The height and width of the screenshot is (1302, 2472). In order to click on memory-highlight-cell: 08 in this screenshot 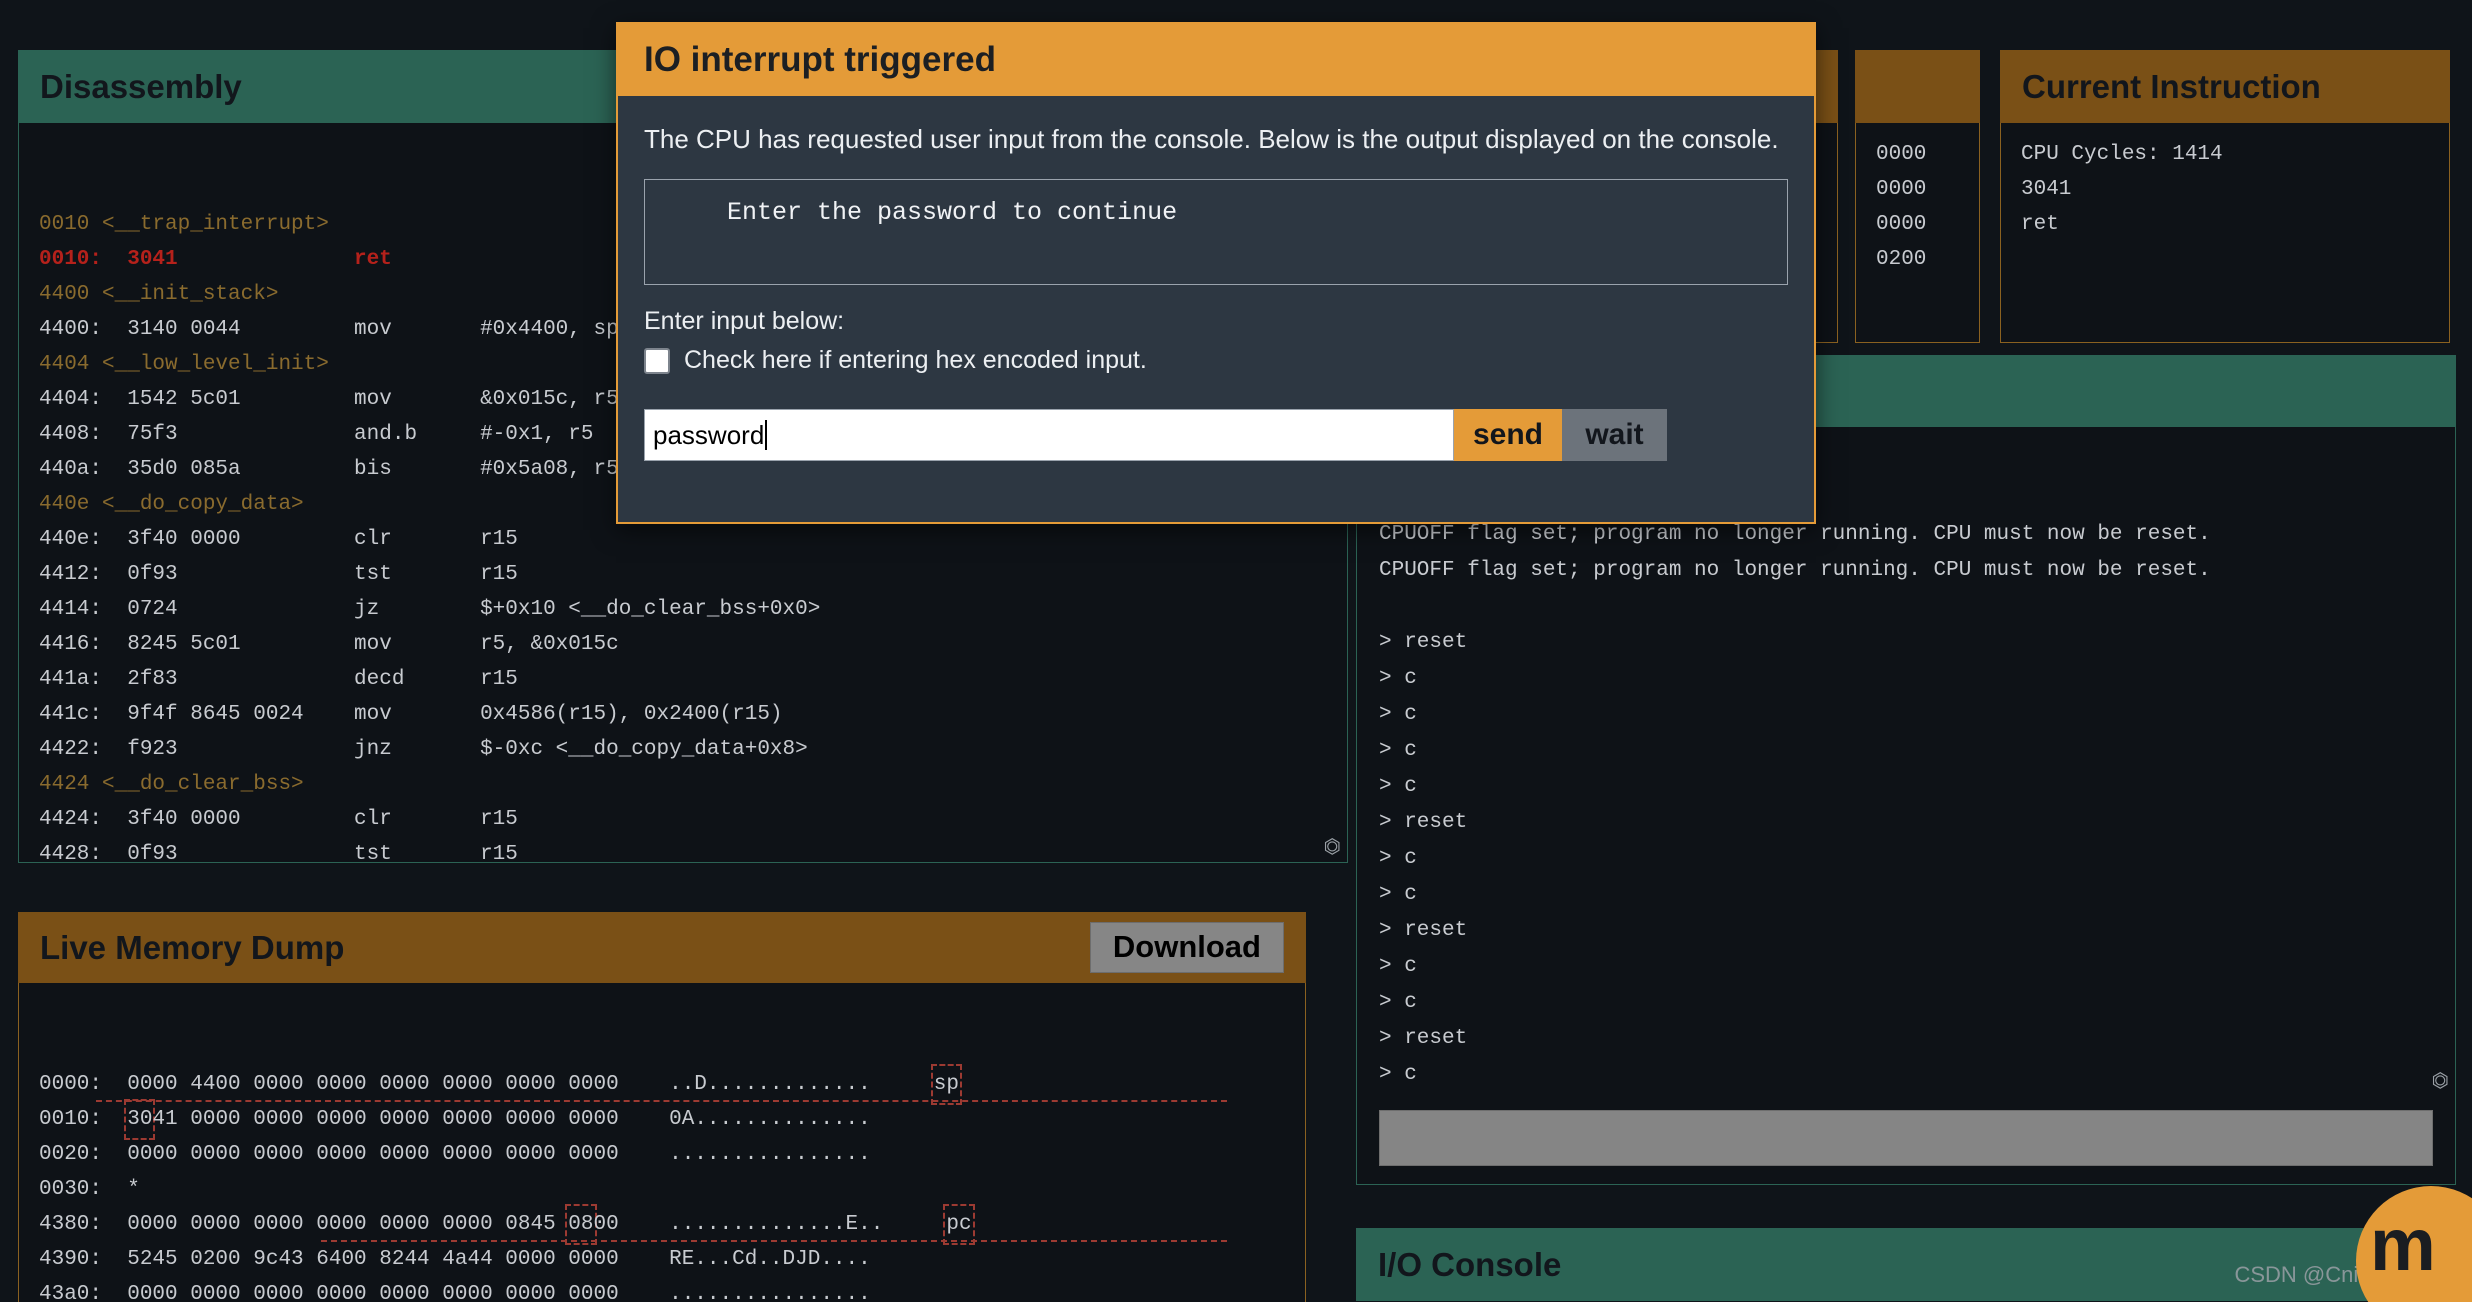, I will do `click(581, 1224)`.